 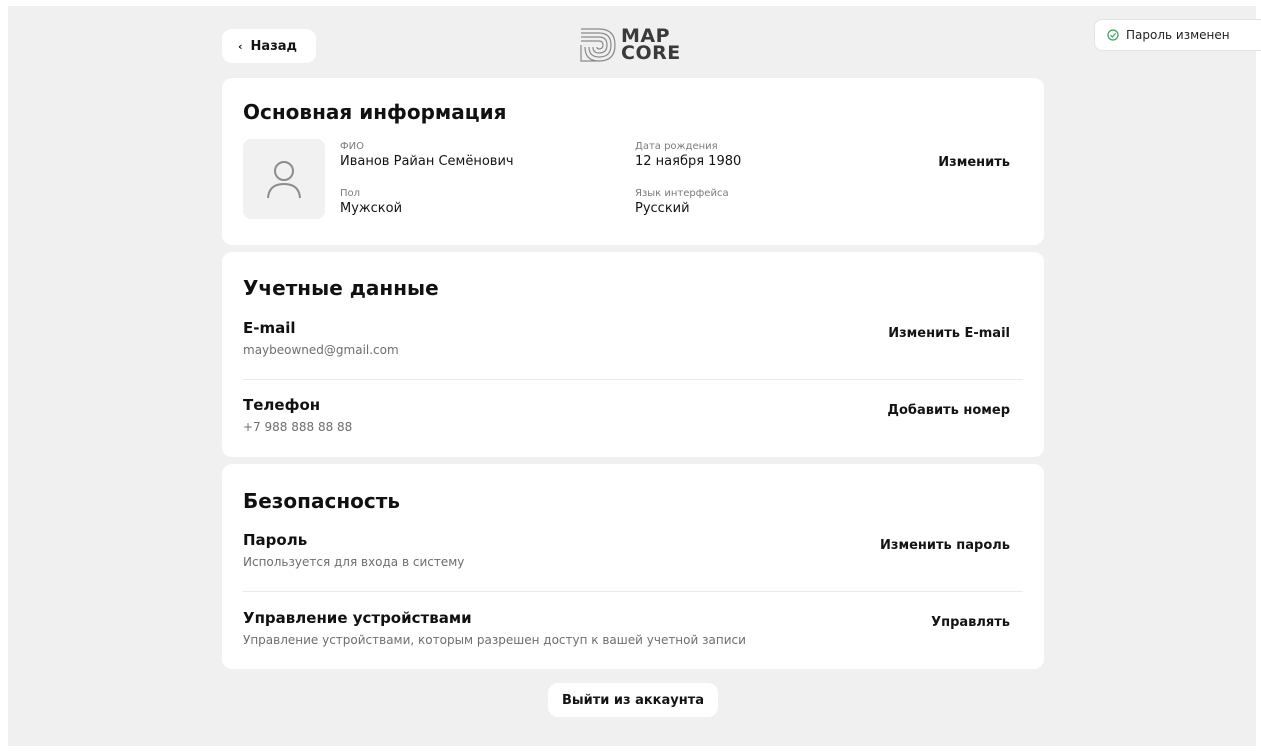 I want to click on check-circle-icon, so click(x=1113, y=35).